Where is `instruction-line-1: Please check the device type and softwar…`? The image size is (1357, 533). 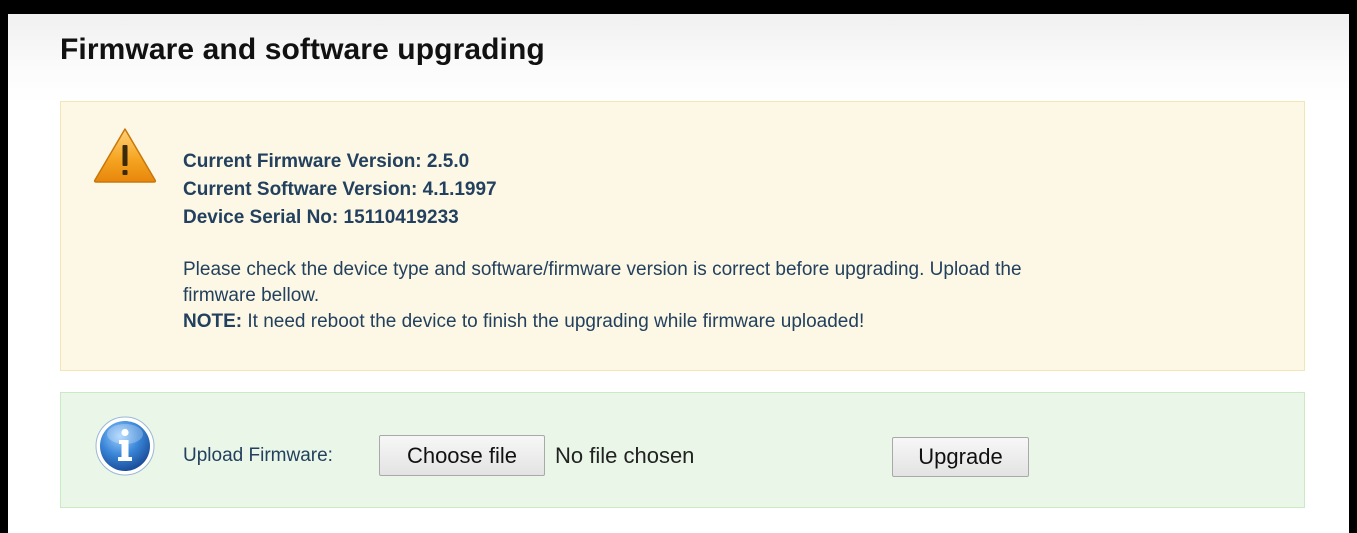 instruction-line-1: Please check the device type and softwar… is located at coordinates (602, 269).